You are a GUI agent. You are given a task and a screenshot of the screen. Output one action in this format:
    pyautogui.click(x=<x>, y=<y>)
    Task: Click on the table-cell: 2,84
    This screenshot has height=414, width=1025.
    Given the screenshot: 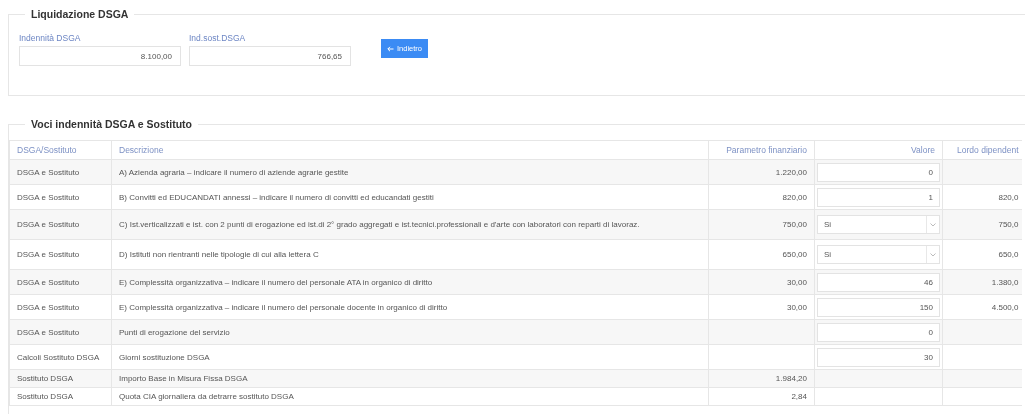 What is the action you would take?
    pyautogui.click(x=761, y=396)
    